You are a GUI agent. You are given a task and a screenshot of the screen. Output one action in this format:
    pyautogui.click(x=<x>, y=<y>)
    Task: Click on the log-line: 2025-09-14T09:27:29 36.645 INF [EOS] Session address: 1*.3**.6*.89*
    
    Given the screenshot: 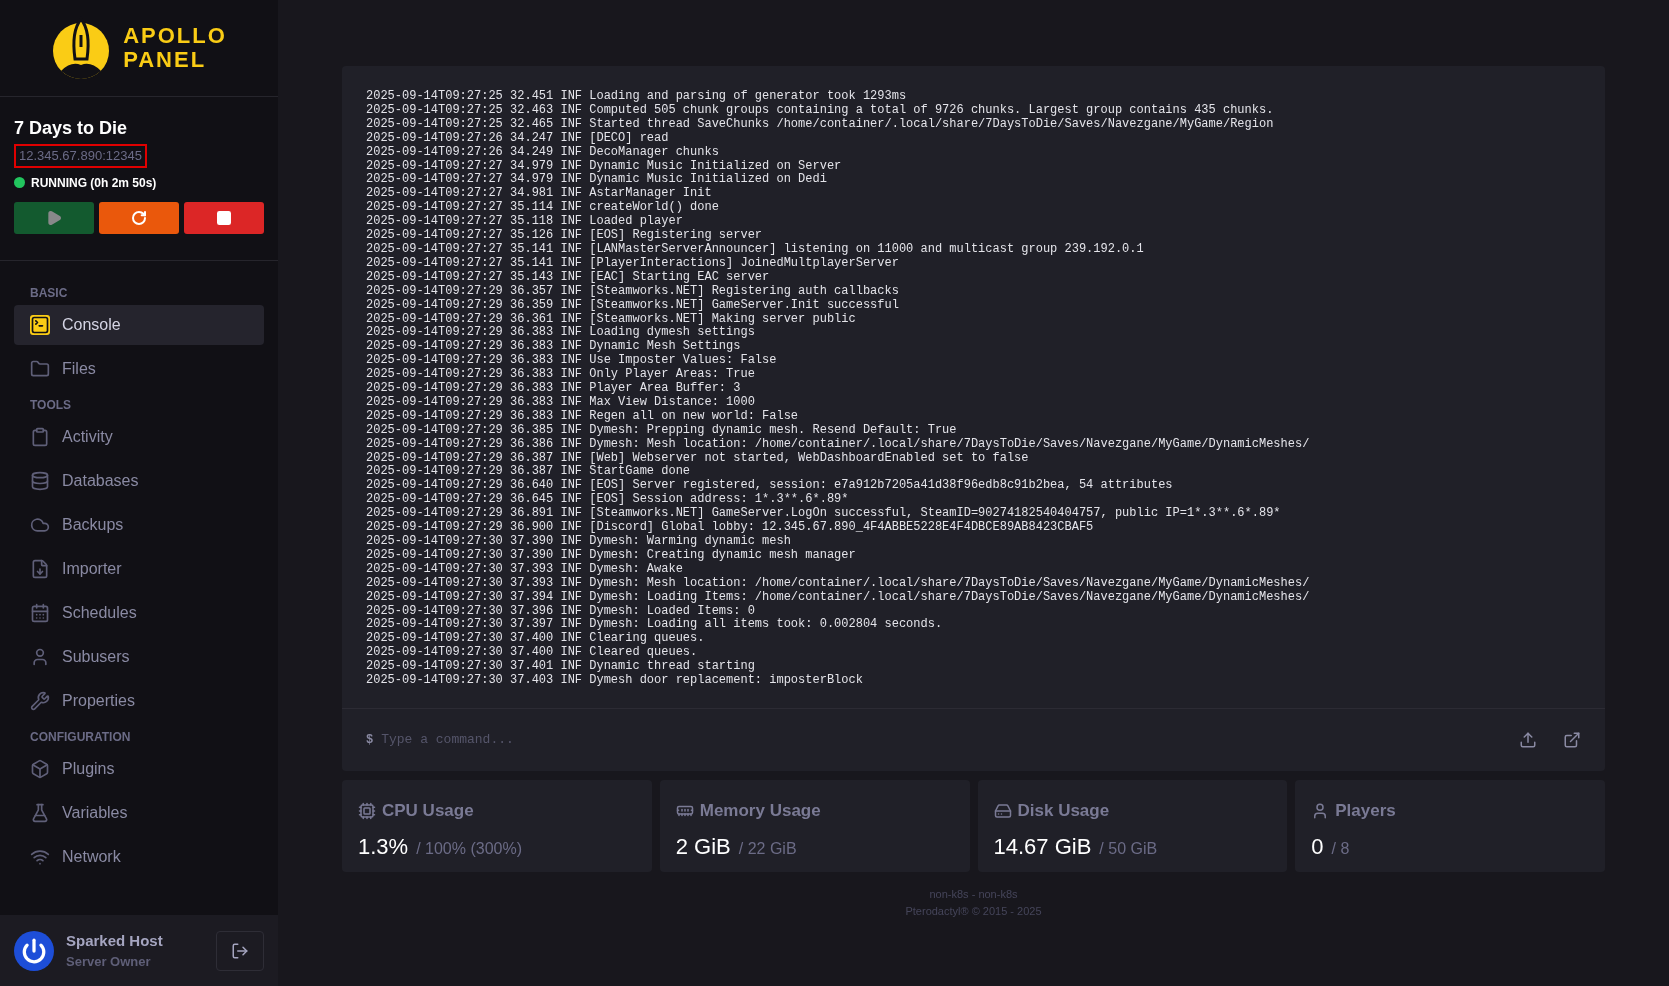 What is the action you would take?
    pyautogui.click(x=608, y=500)
    